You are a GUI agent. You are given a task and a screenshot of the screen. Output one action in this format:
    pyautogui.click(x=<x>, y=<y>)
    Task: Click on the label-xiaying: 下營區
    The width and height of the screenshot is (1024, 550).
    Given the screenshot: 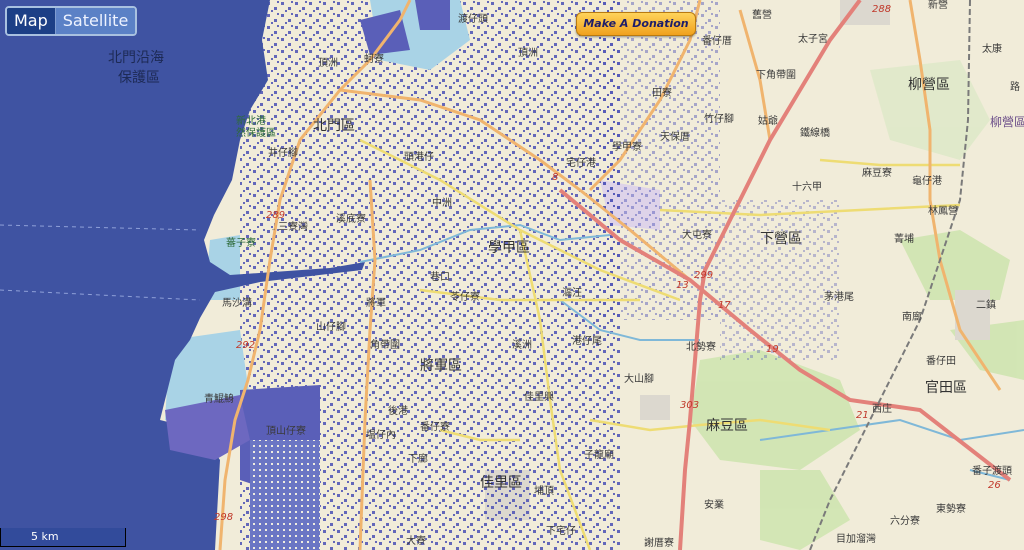 What is the action you would take?
    pyautogui.click(x=781, y=239)
    